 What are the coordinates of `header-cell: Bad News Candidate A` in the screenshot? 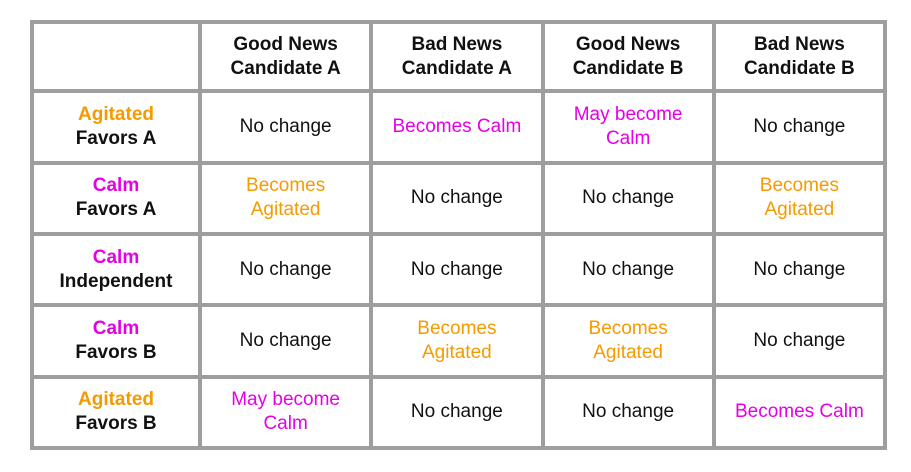 It's located at (457, 57).